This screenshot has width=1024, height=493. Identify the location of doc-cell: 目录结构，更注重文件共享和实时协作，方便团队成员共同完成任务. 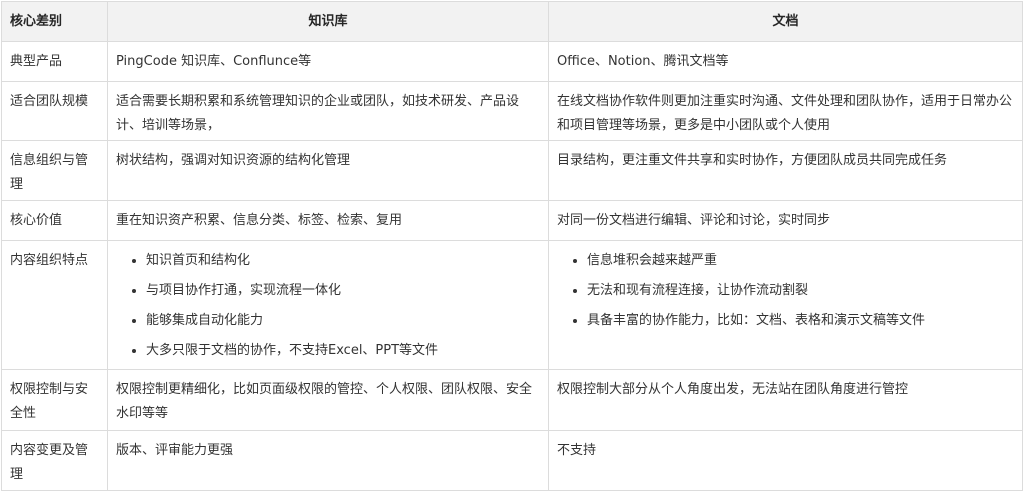
(785, 170).